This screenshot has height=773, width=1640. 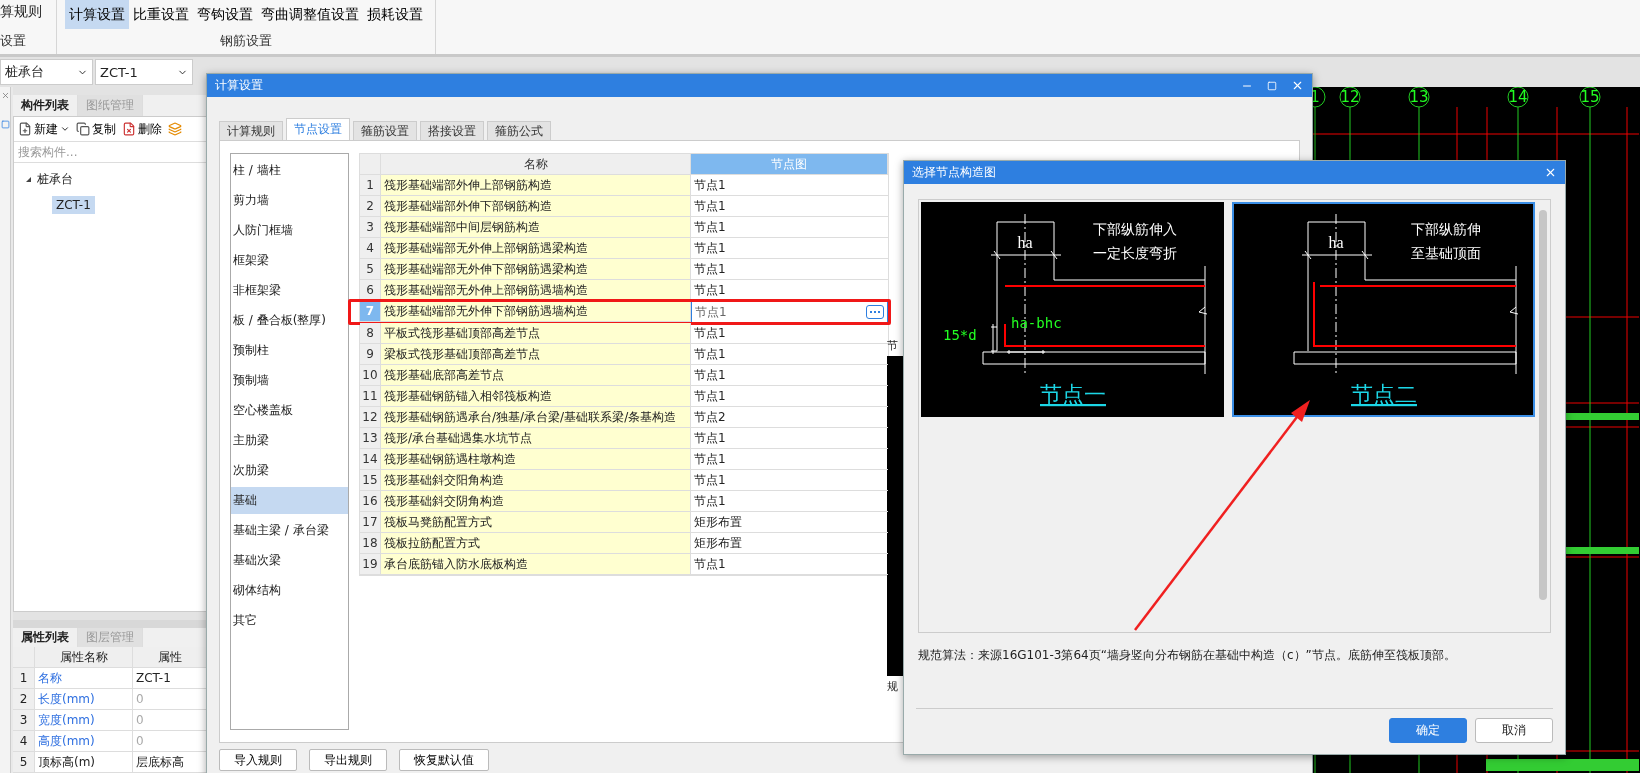 I want to click on cancel-button: 取消, so click(x=1514, y=730).